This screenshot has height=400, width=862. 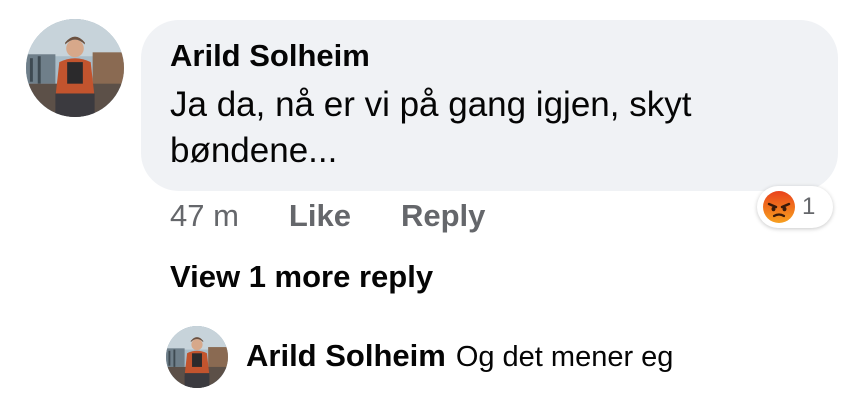 What do you see at coordinates (779, 207) in the screenshot?
I see `angry-reaction-icon` at bounding box center [779, 207].